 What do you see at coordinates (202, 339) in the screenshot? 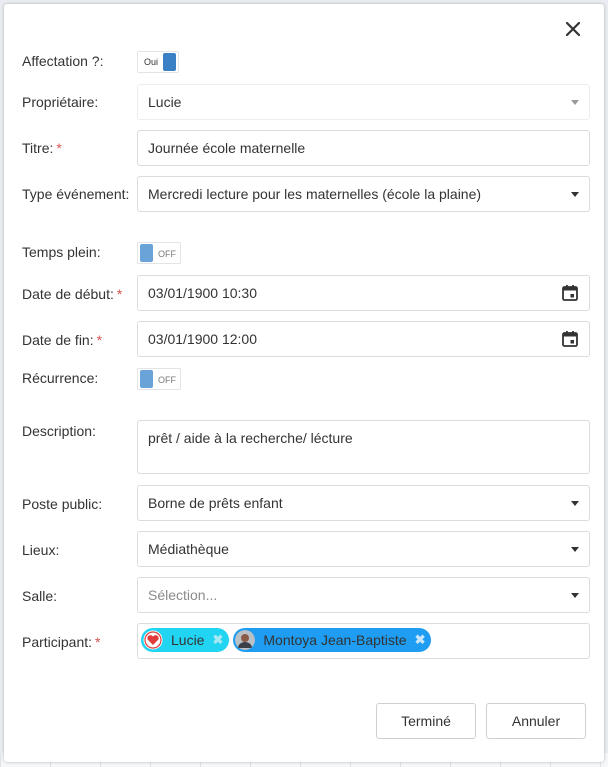
I see `date-fin-value: 03/01/1900 12:00` at bounding box center [202, 339].